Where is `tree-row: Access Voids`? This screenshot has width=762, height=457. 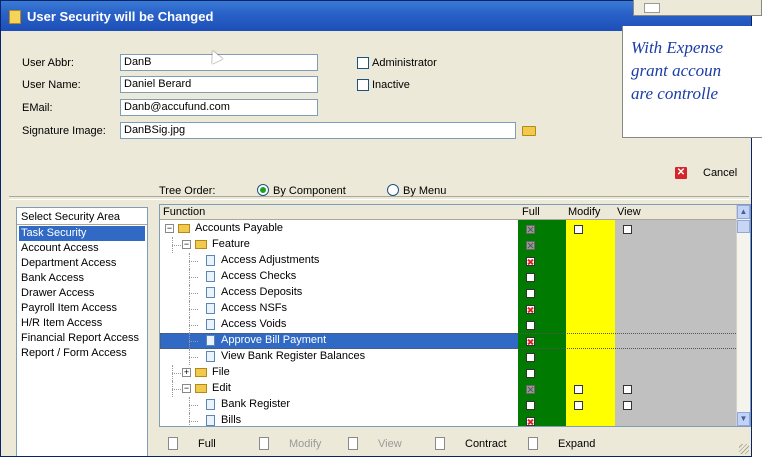 tree-row: Access Voids is located at coordinates (450, 325).